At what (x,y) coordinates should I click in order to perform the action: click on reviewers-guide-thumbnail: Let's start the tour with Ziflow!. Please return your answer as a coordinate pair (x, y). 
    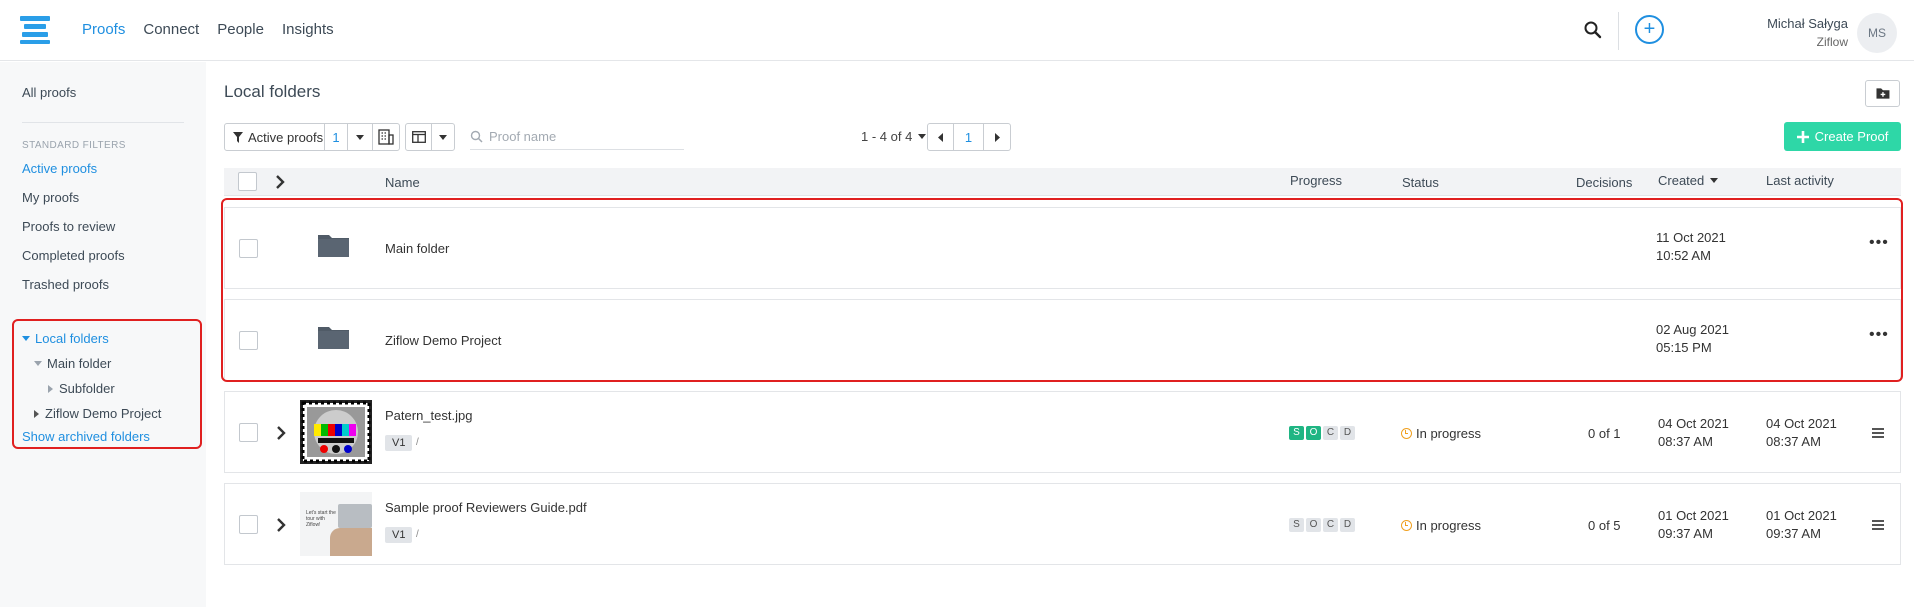
    Looking at the image, I should click on (336, 524).